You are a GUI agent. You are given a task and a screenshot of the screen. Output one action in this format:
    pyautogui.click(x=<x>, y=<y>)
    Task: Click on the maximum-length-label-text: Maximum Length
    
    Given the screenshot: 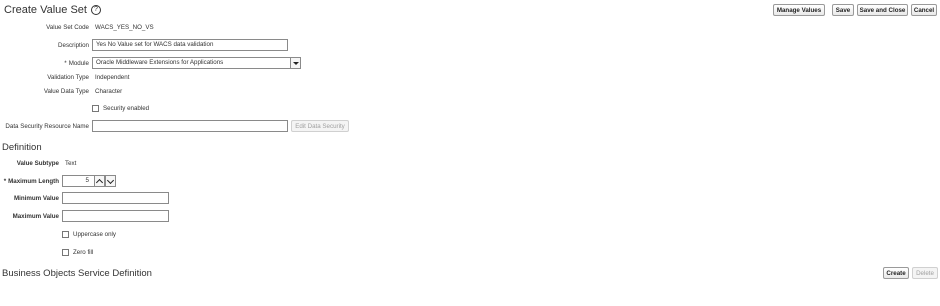 What is the action you would take?
    pyautogui.click(x=33, y=181)
    